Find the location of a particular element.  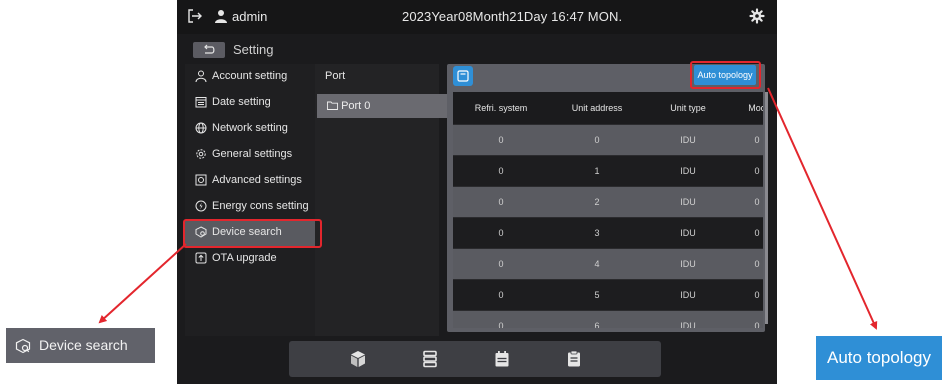

device-search-callout-label: Device search is located at coordinates (83, 345).